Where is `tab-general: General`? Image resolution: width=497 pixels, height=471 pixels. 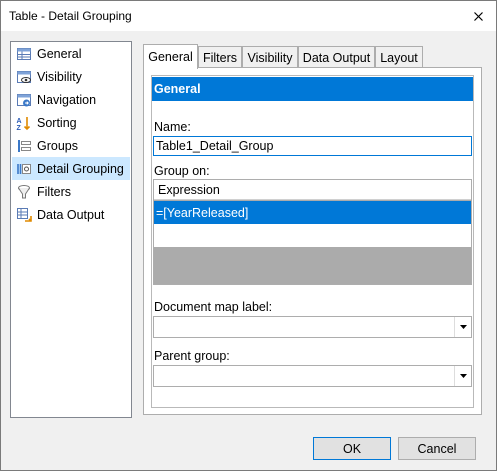
tab-general: General is located at coordinates (170, 56).